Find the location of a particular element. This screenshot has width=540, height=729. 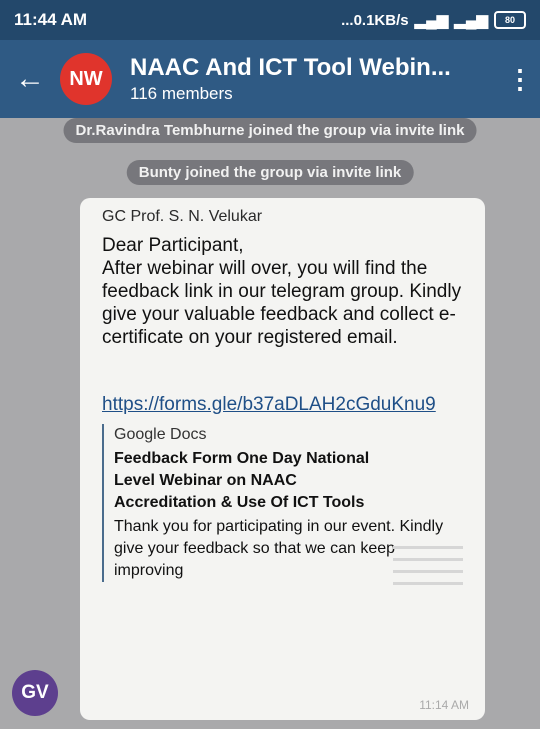

chat-title-block: NAAC And ICT Tool Webin... 116 members is located at coordinates (315, 79).